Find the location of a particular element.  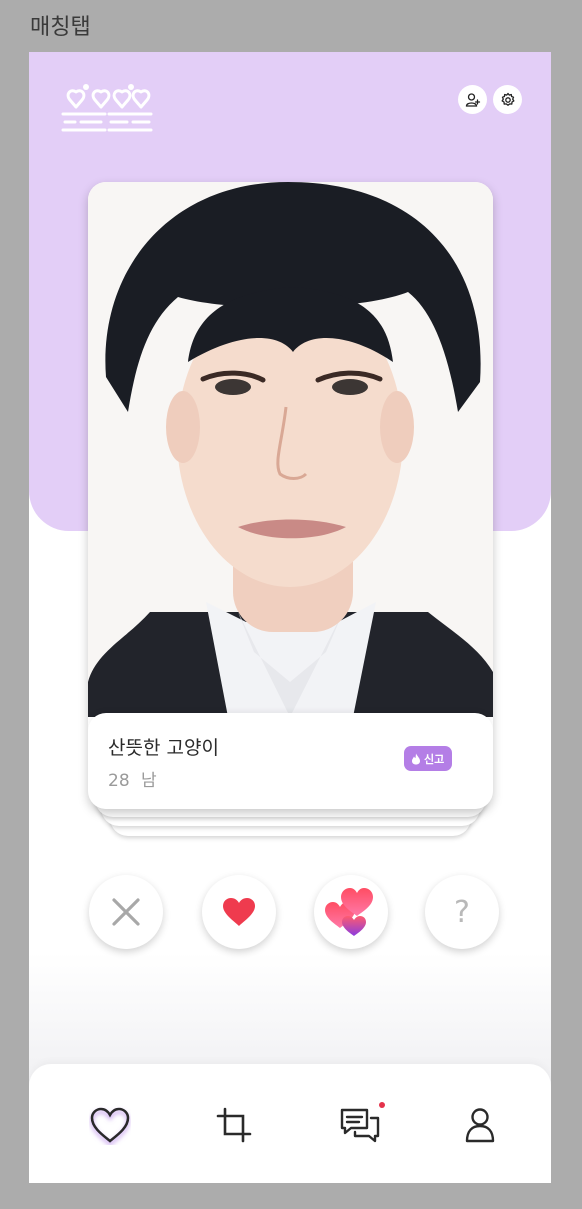

user-icon is located at coordinates (480, 1125).